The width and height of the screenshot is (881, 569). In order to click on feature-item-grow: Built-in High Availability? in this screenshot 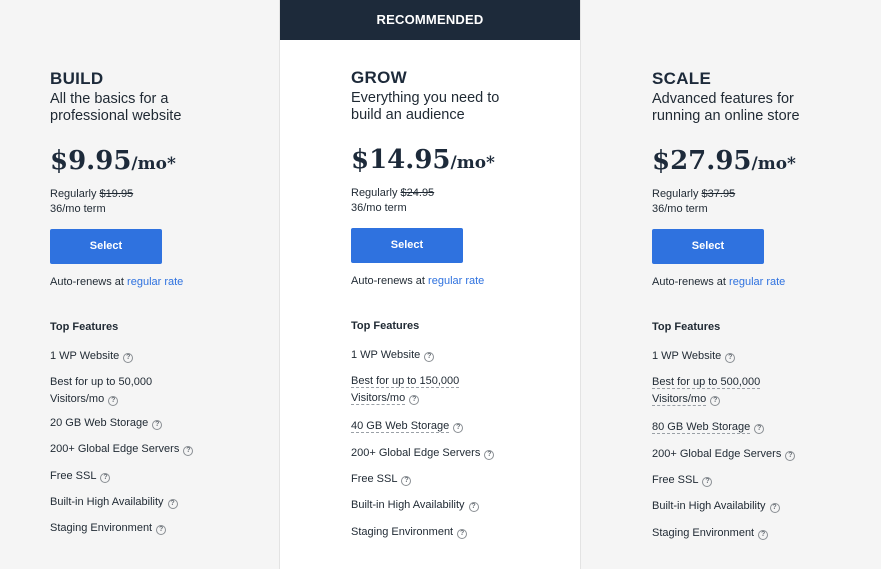, I will do `click(415, 505)`.